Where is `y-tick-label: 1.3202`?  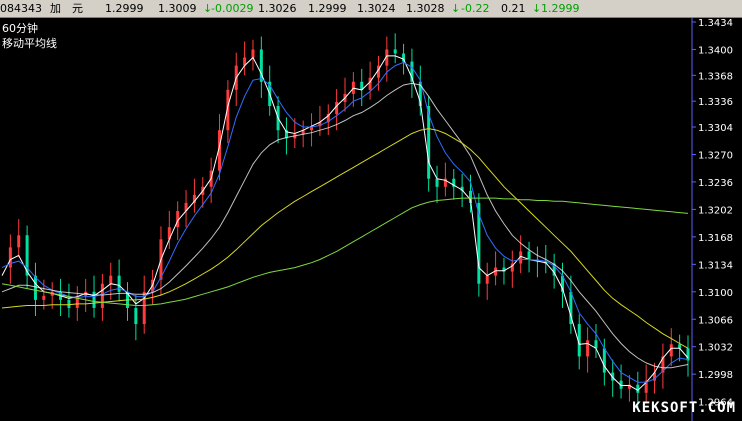 y-tick-label: 1.3202 is located at coordinates (715, 210).